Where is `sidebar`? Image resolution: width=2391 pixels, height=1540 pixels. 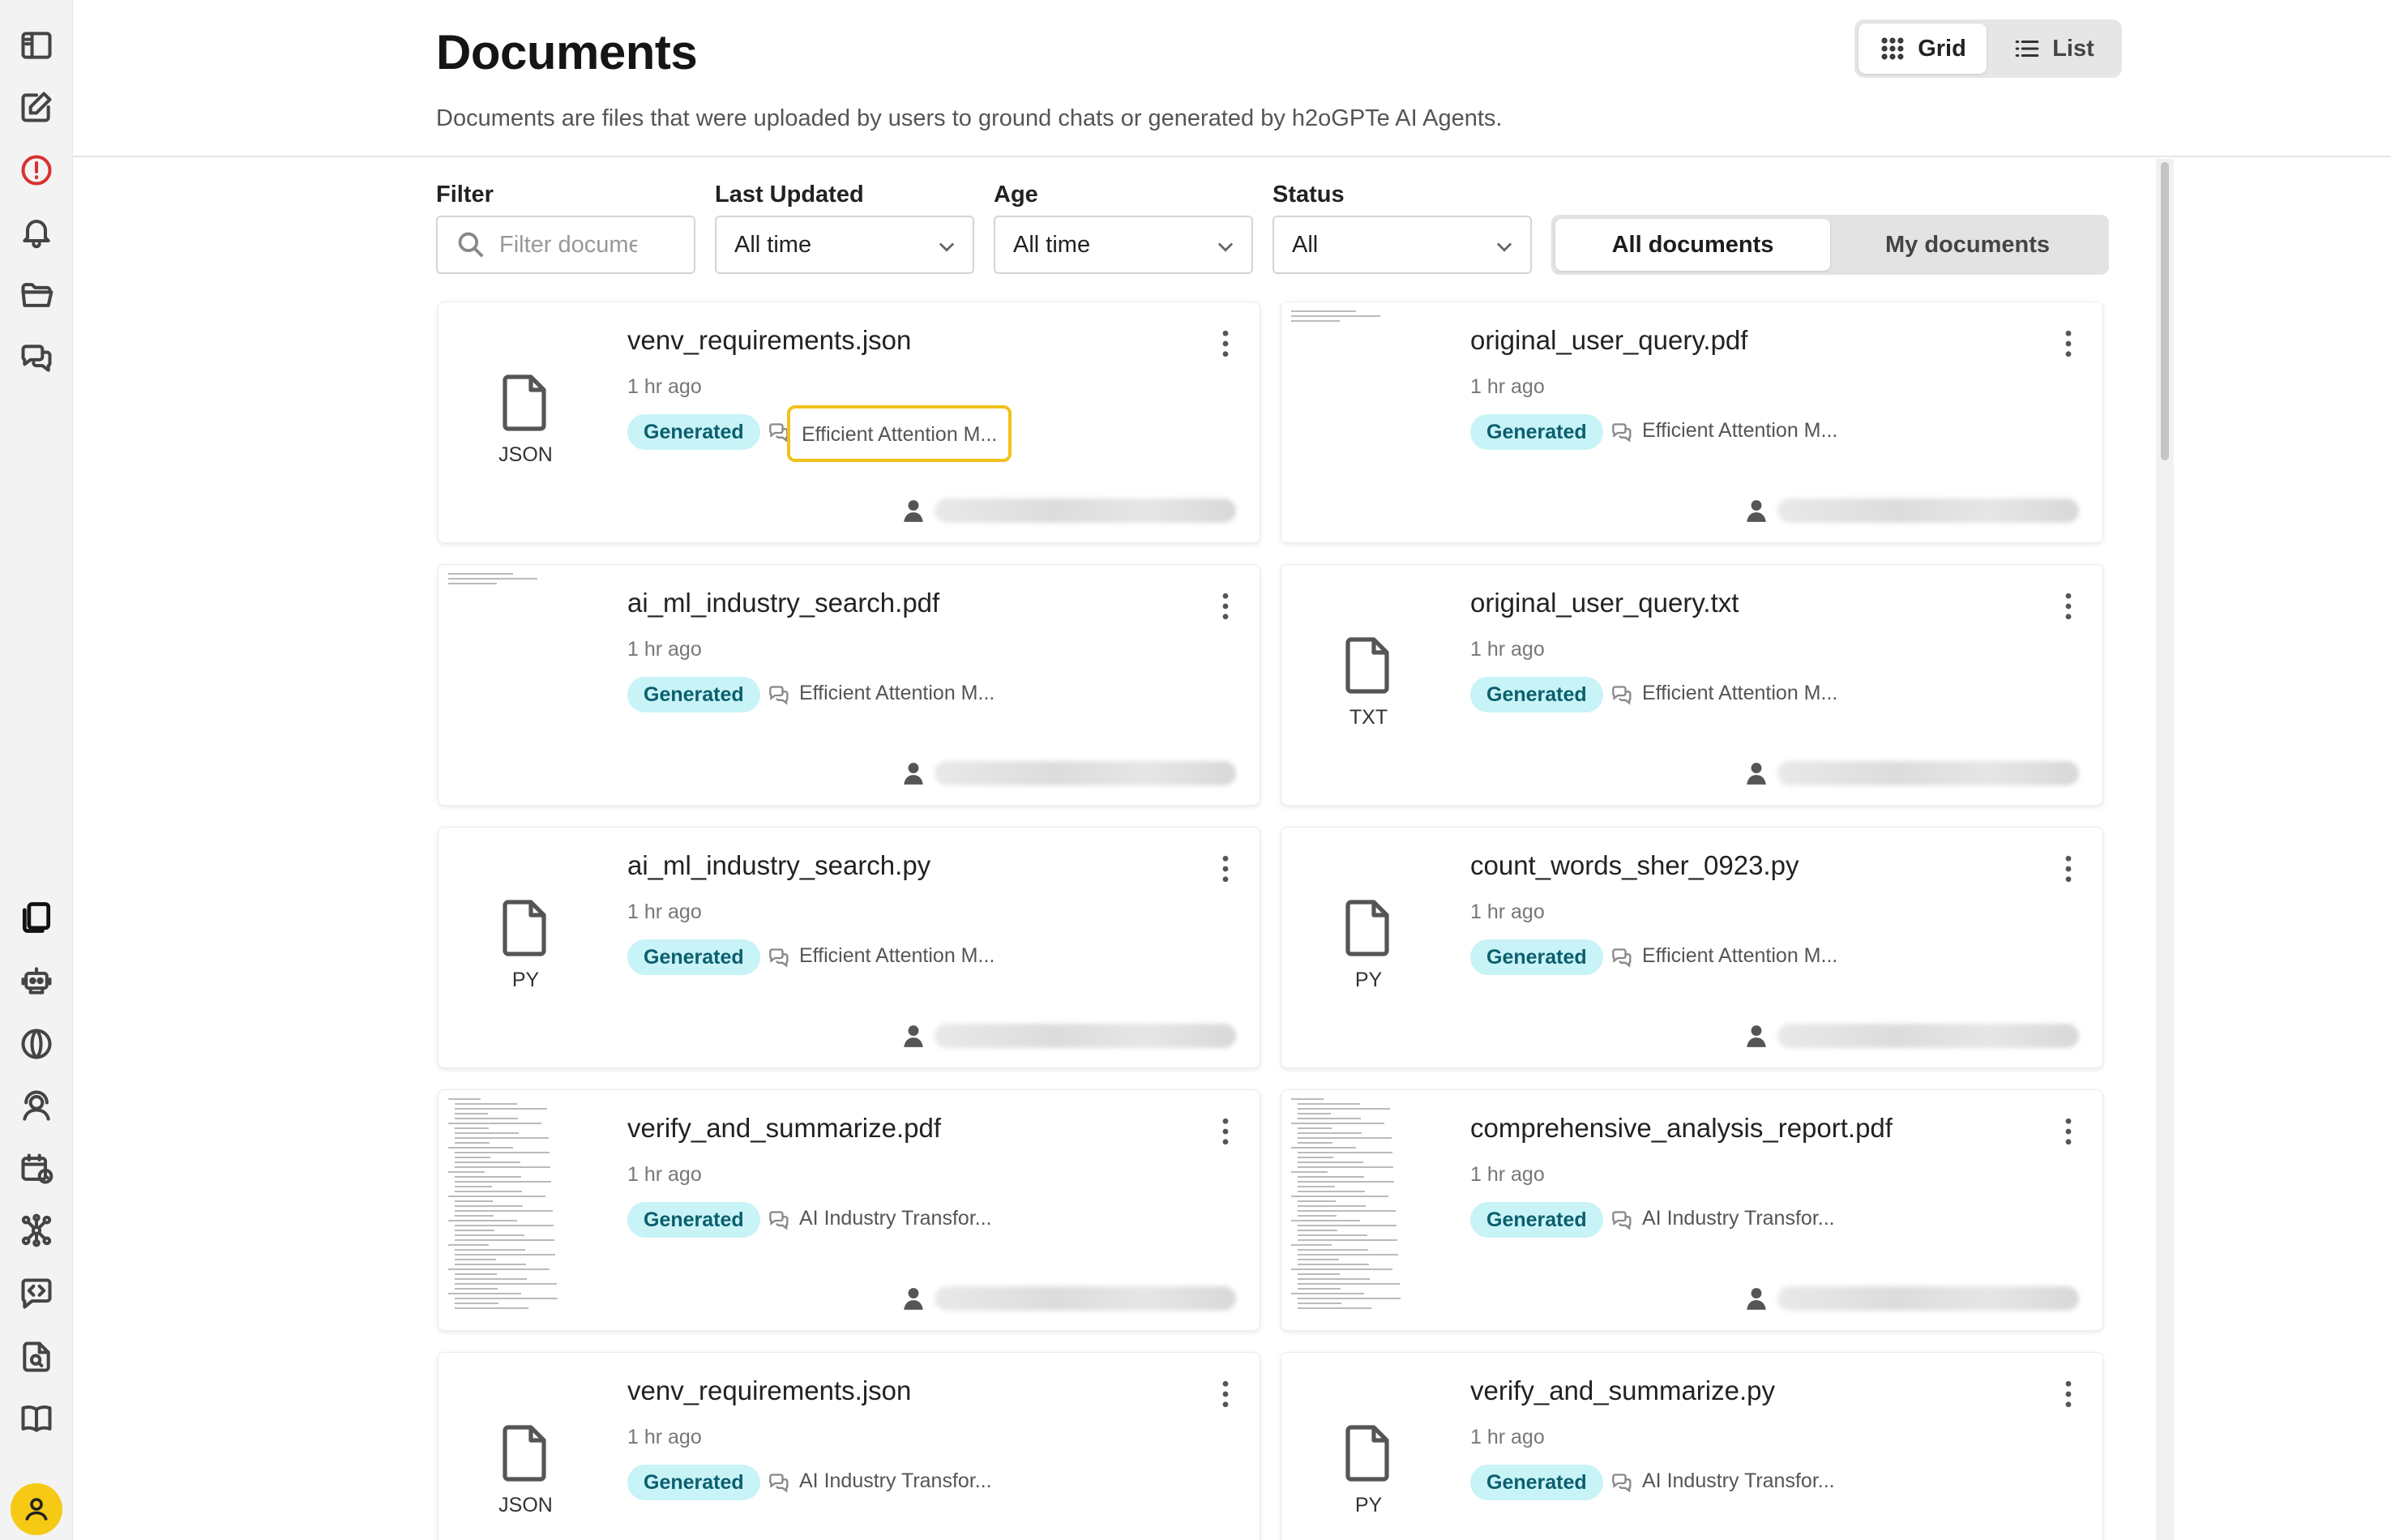 sidebar is located at coordinates (36, 770).